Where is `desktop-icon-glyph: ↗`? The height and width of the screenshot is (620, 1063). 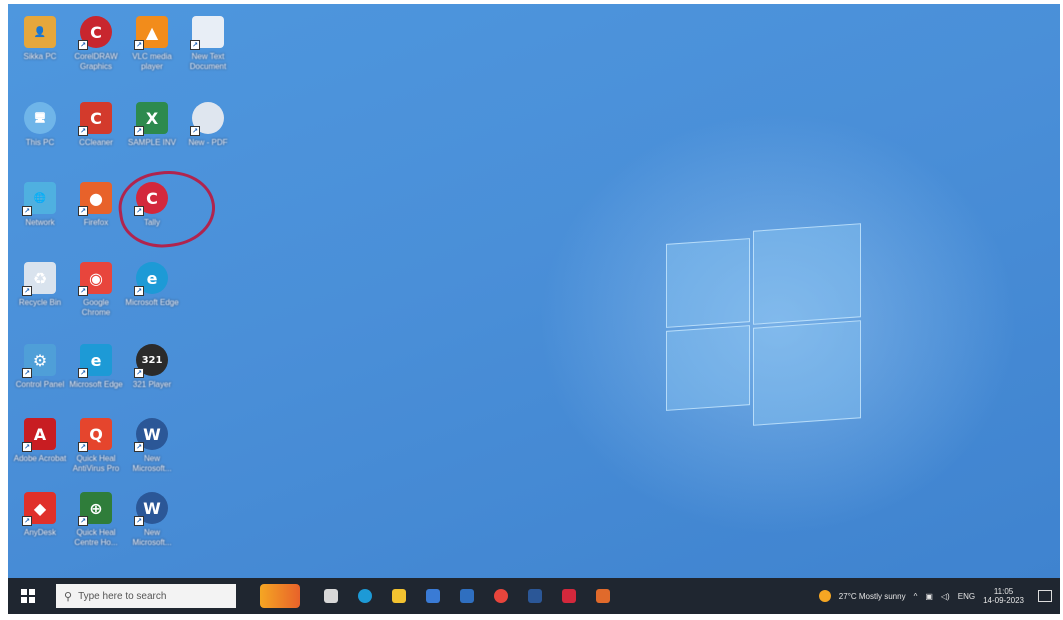 desktop-icon-glyph: ↗ is located at coordinates (207, 33).